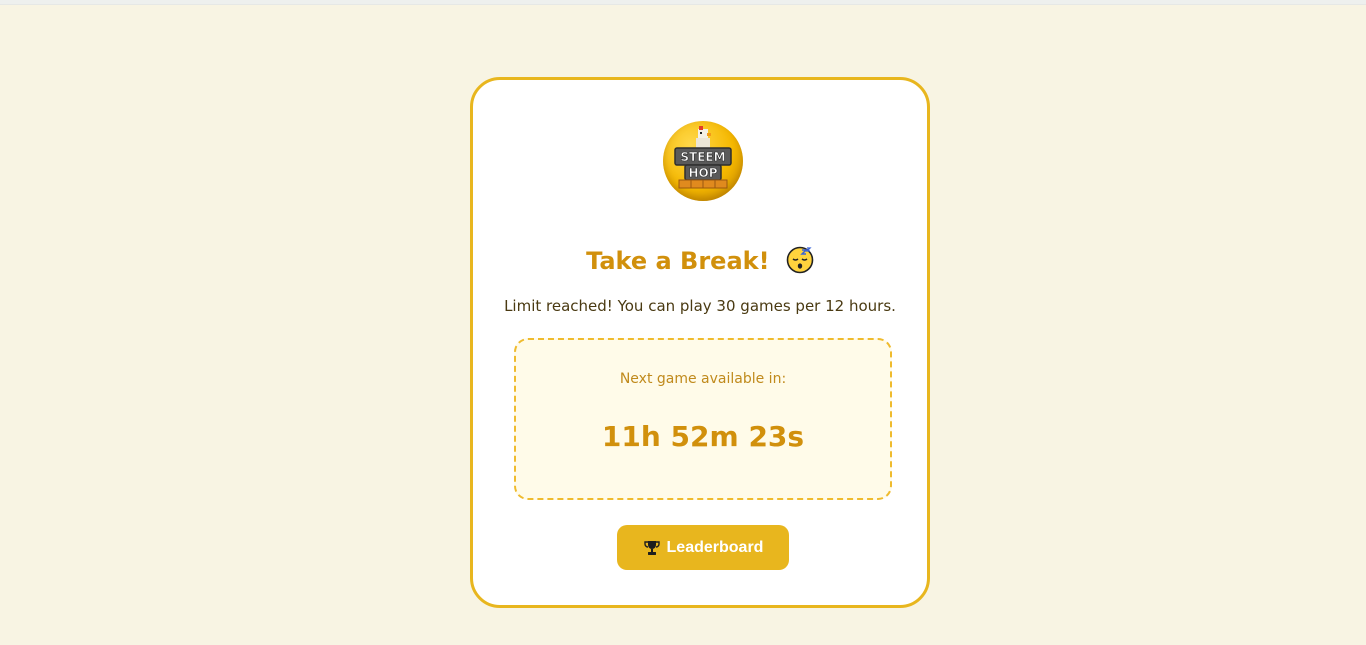  I want to click on break-title-text: Take a Break!, so click(678, 261).